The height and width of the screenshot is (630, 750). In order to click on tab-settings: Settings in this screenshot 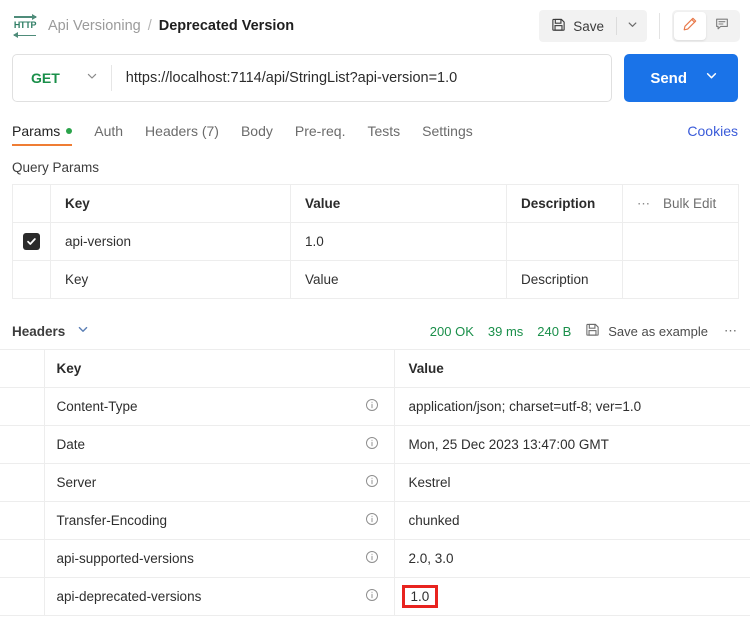, I will do `click(447, 134)`.